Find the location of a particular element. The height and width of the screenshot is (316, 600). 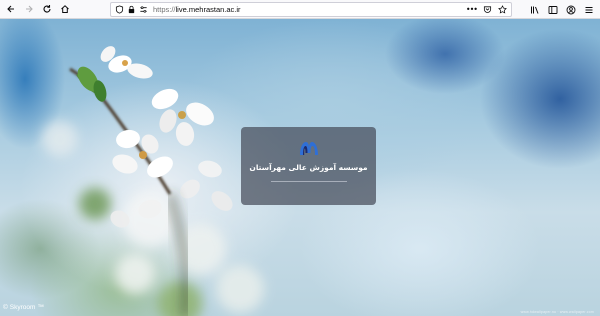

skyroom-watermark: © Skyroom ™ is located at coordinates (23, 307).